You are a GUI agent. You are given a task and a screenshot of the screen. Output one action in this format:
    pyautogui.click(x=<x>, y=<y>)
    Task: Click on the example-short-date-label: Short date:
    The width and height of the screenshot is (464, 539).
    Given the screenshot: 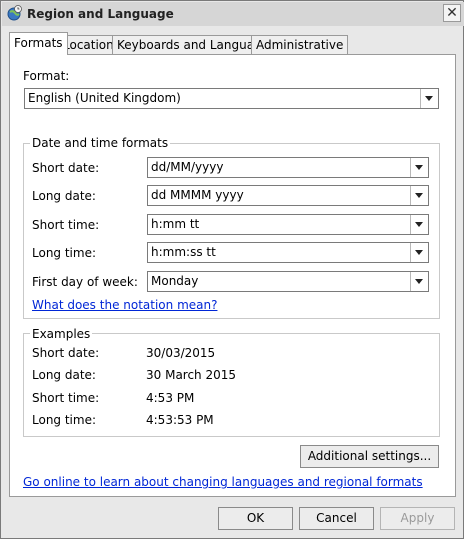 What is the action you would take?
    pyautogui.click(x=66, y=353)
    